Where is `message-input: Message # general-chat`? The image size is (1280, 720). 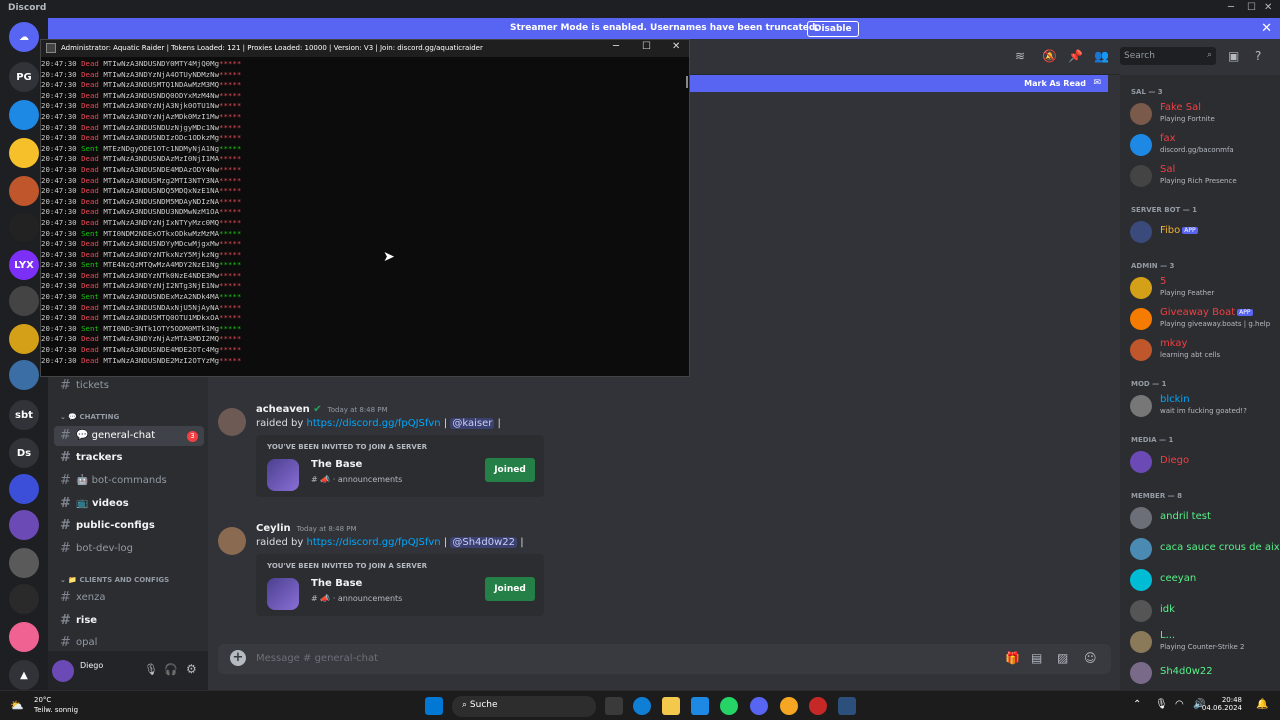
message-input: Message # general-chat is located at coordinates (317, 658).